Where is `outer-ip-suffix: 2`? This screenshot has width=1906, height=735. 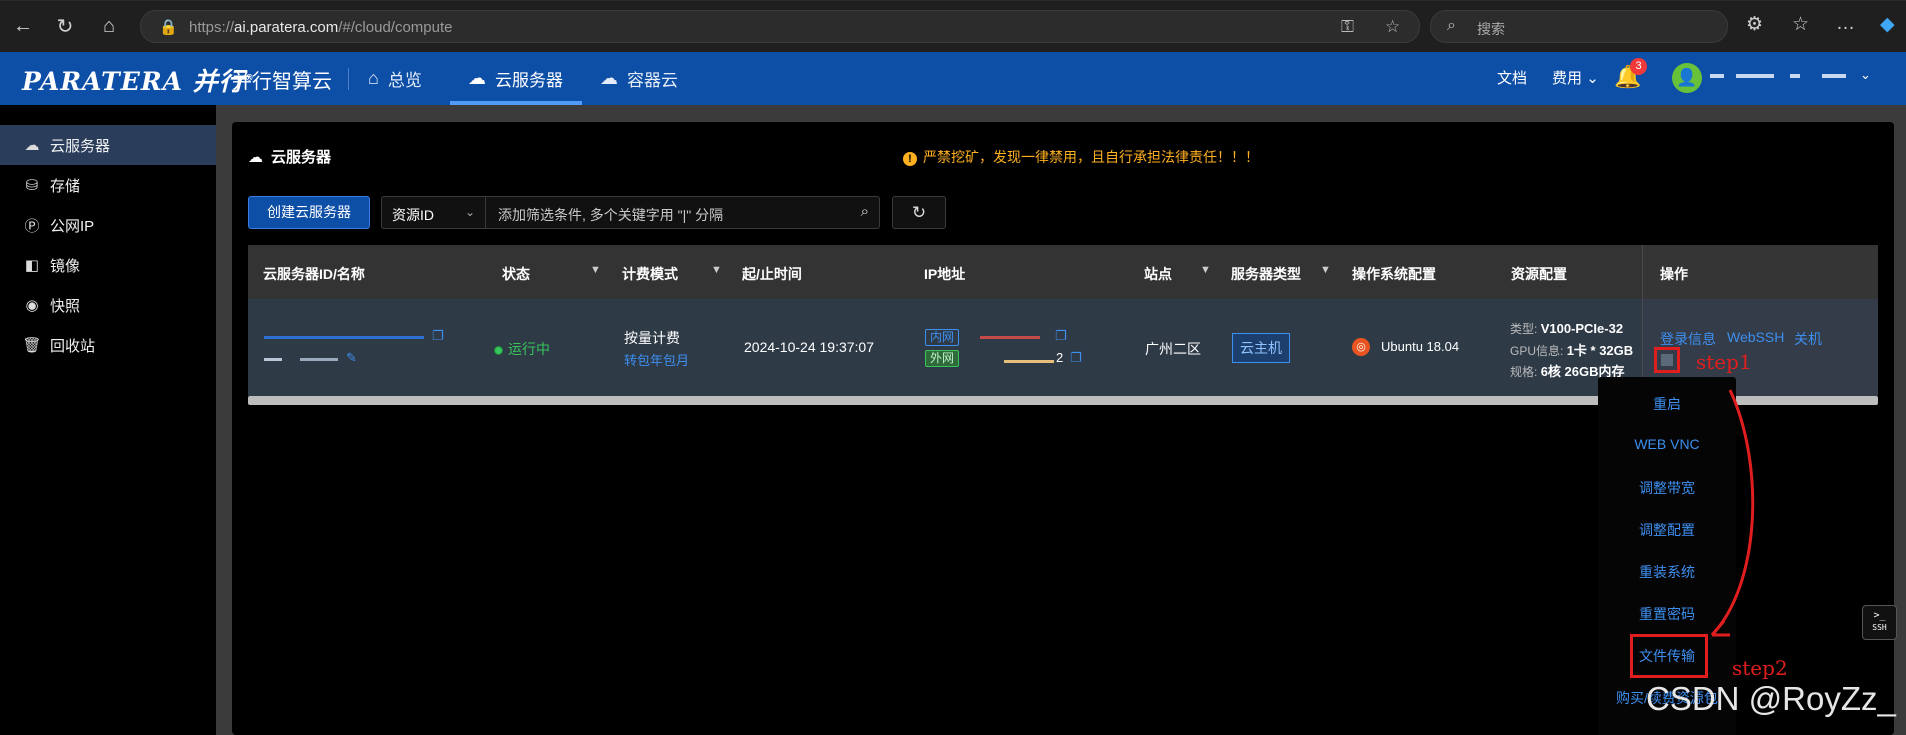 outer-ip-suffix: 2 is located at coordinates (1060, 357).